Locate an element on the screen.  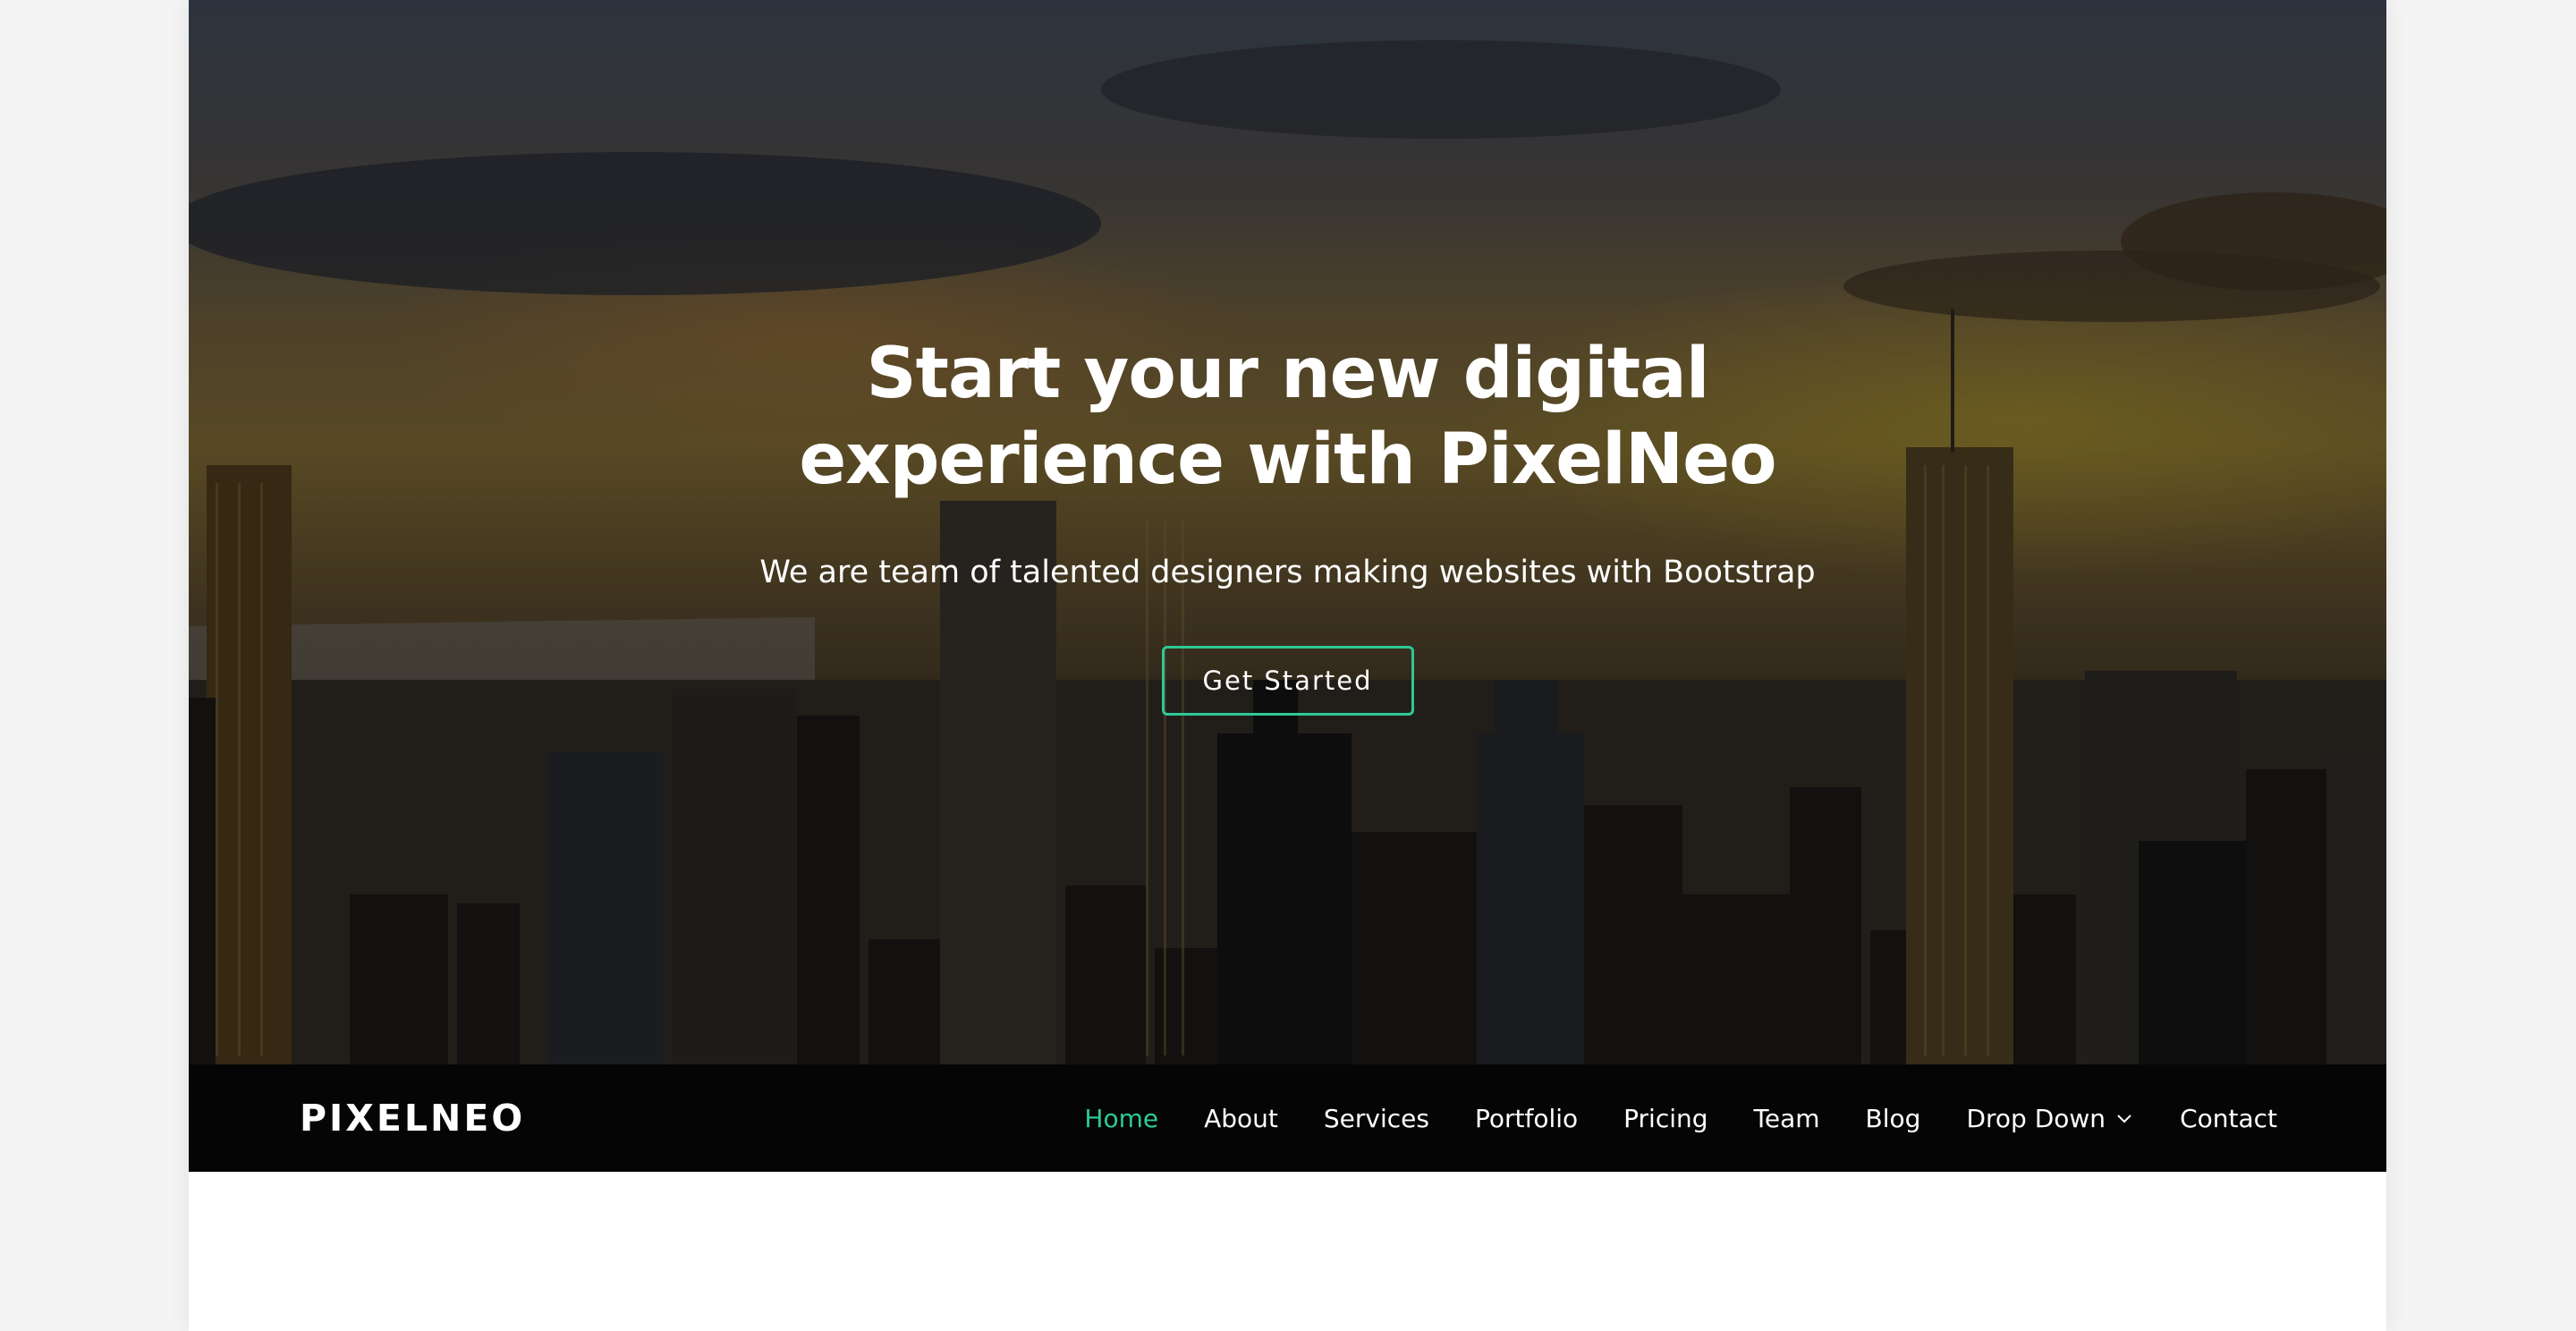
nav-item-contact: Contact is located at coordinates (2228, 1118).